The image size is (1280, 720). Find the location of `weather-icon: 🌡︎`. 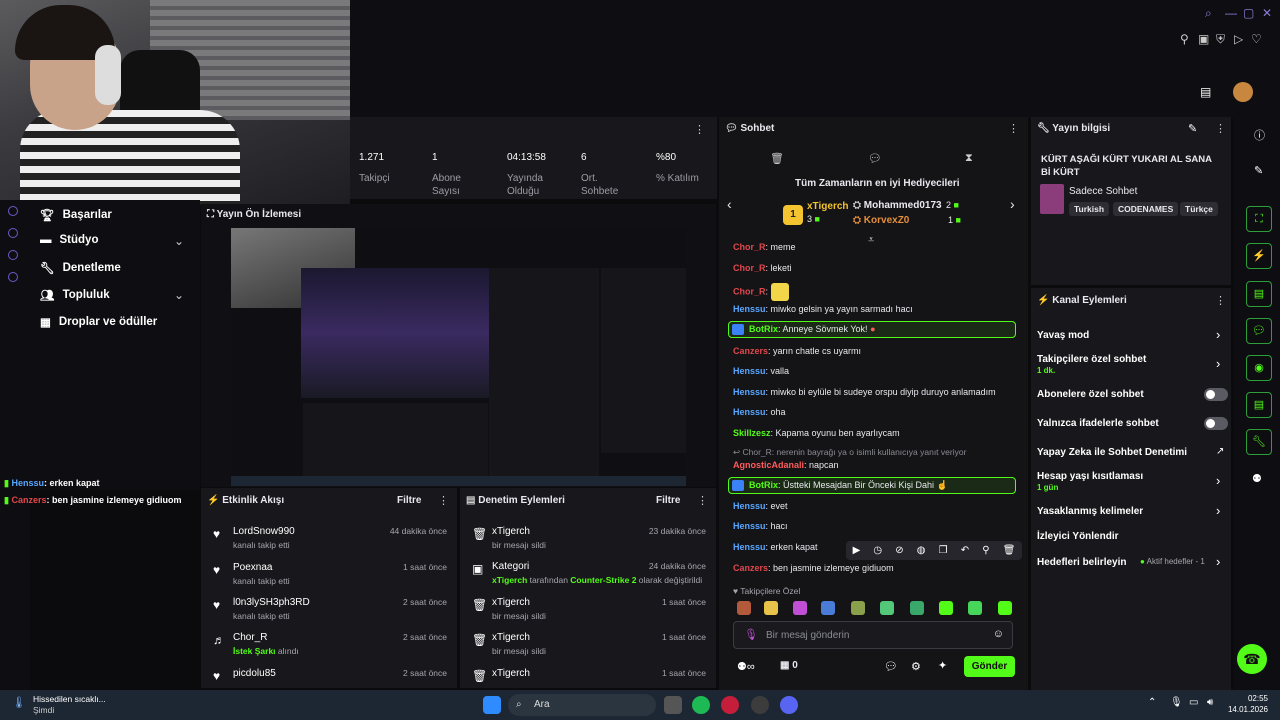

weather-icon: 🌡︎ is located at coordinates (19, 702).